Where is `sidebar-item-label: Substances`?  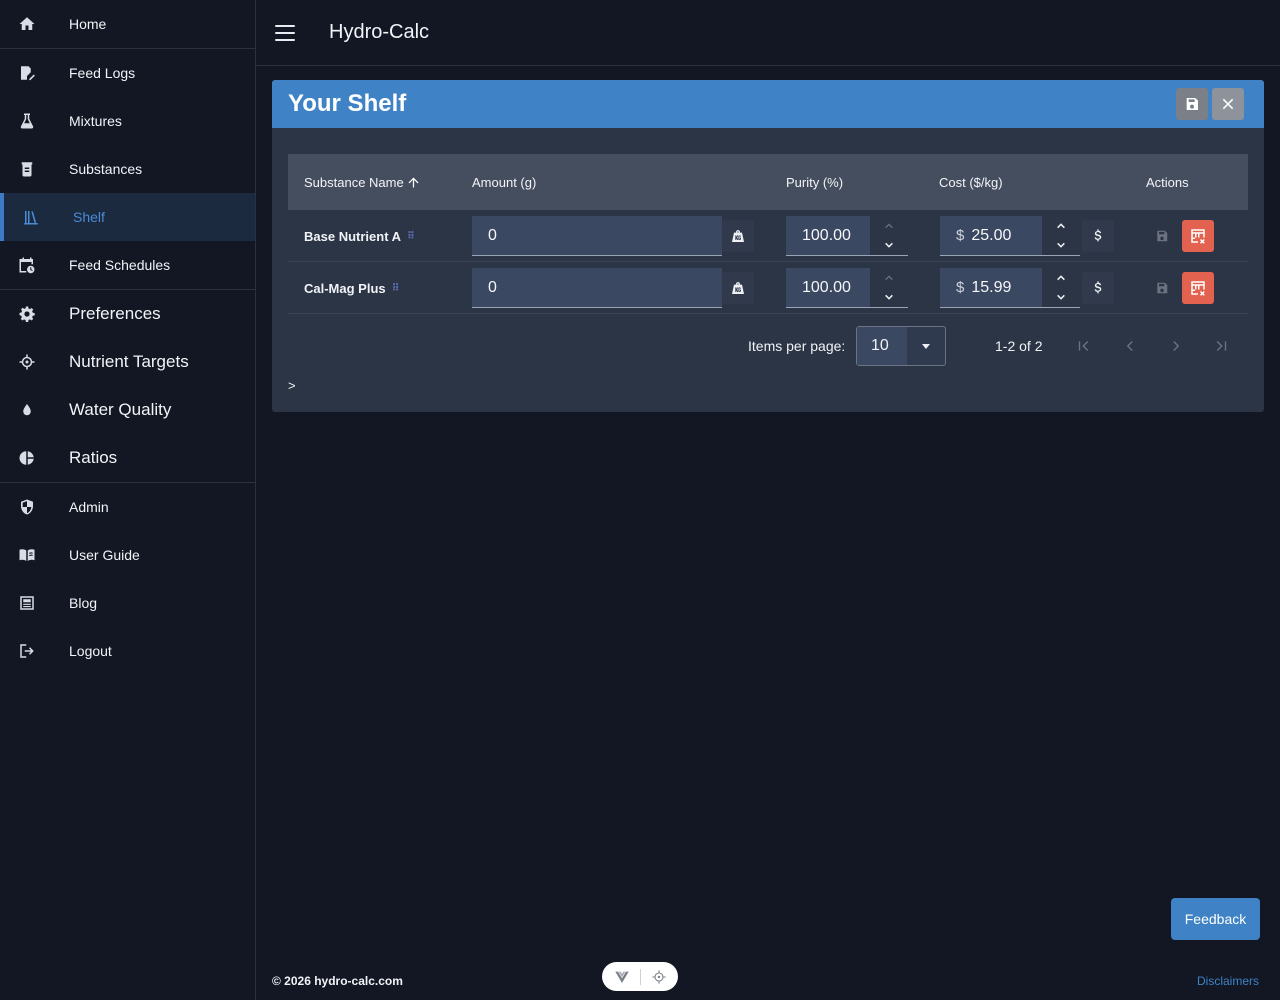 sidebar-item-label: Substances is located at coordinates (106, 169).